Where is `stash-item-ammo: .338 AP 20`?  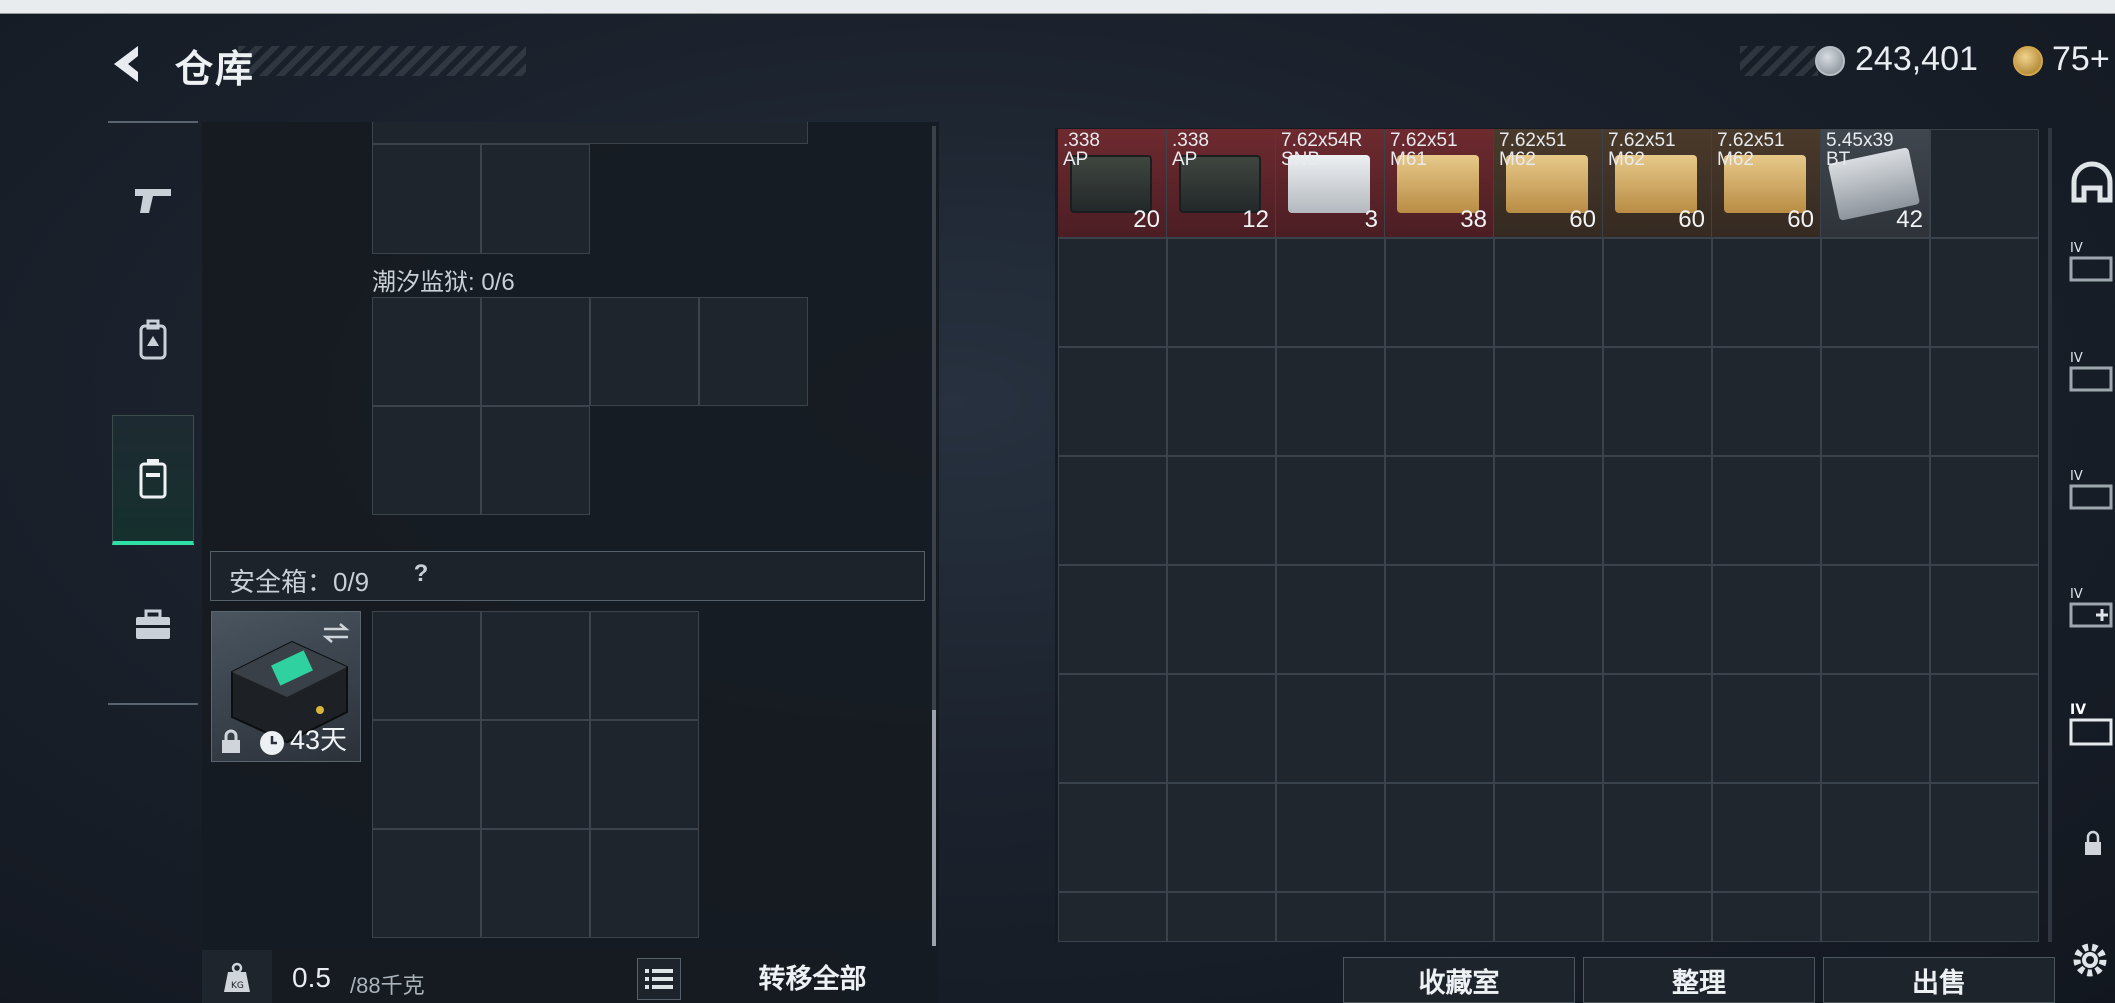
stash-item-ammo: .338 AP 20 is located at coordinates (1112, 183).